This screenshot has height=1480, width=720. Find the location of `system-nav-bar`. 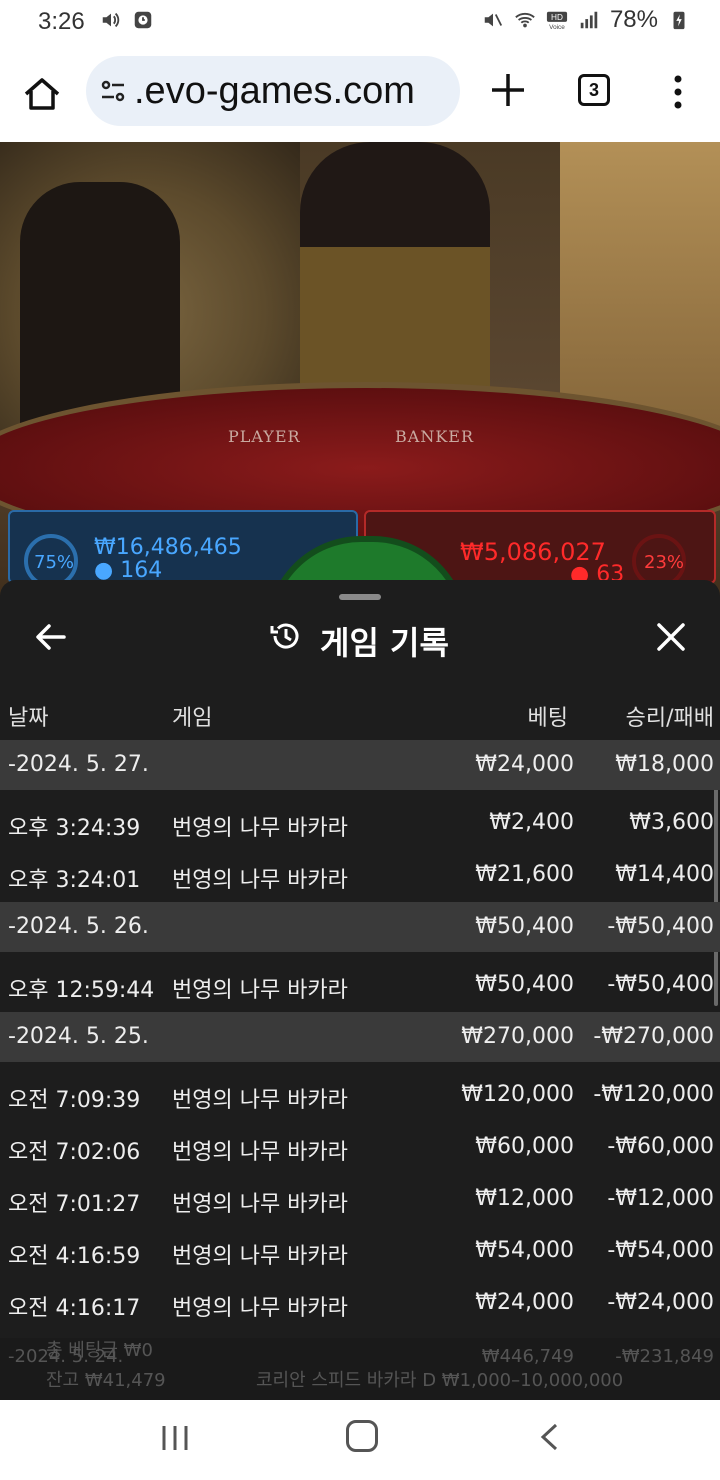

system-nav-bar is located at coordinates (360, 1440).